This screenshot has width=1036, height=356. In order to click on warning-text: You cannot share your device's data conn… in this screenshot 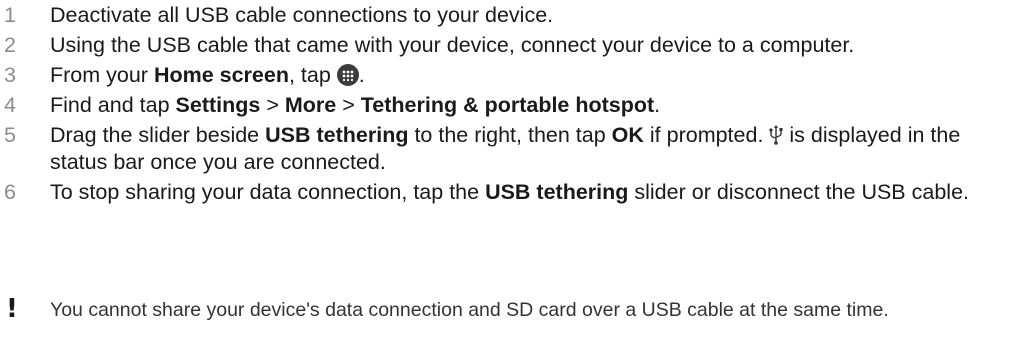, I will do `click(469, 310)`.